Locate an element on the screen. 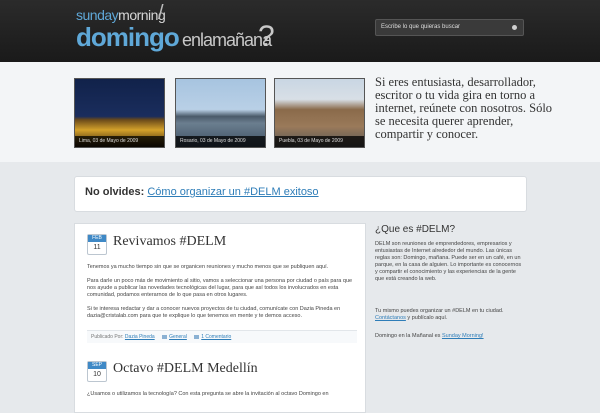 This screenshot has height=413, width=600. sidebar-paragraph: Domingo en la Mañanal es Sunday Morning! is located at coordinates (429, 336).